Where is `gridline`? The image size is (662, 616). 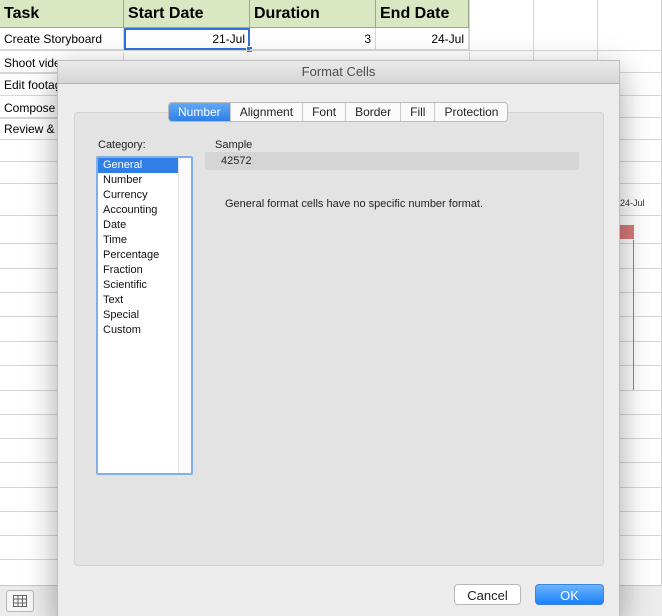
gridline is located at coordinates (331, 50).